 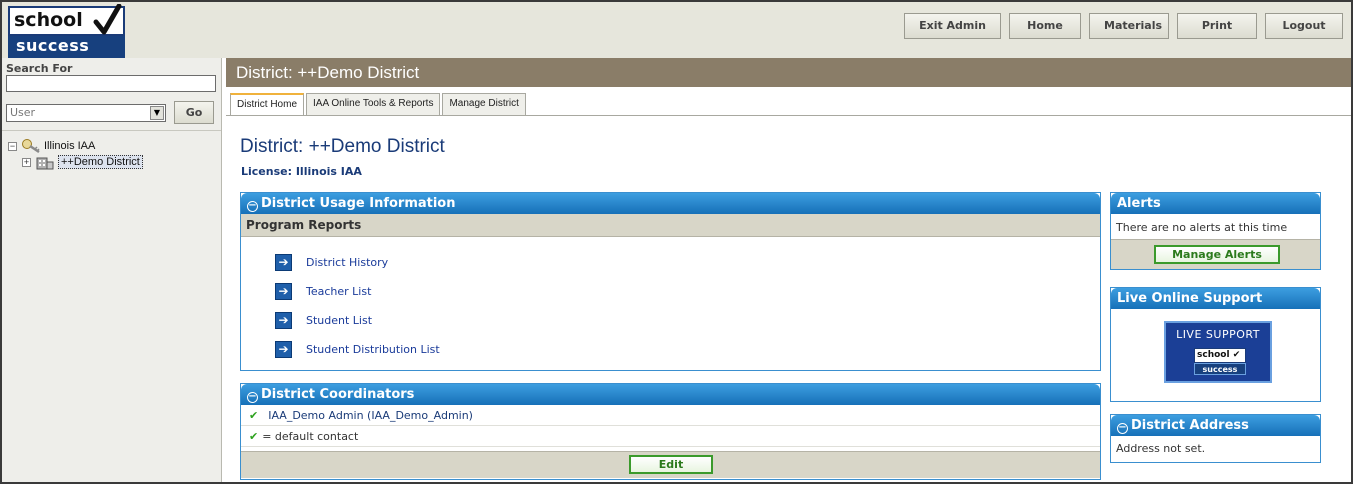 I want to click on teacher-list-link: Teacher List, so click(x=338, y=291).